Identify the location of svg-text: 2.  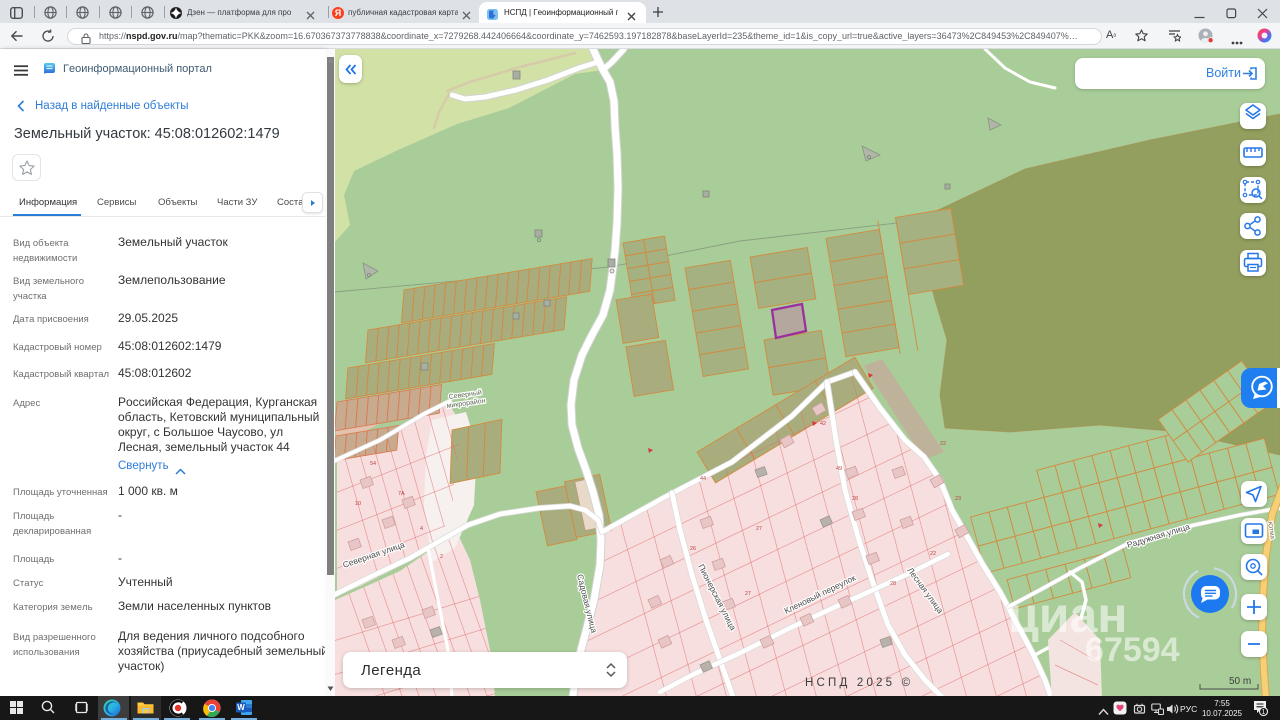
(441, 557).